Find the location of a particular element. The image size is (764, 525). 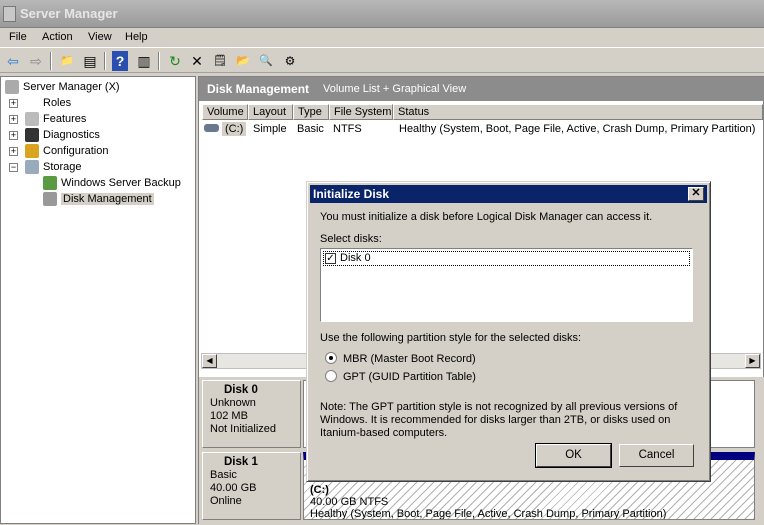

menu-action: Action is located at coordinates (57, 37).